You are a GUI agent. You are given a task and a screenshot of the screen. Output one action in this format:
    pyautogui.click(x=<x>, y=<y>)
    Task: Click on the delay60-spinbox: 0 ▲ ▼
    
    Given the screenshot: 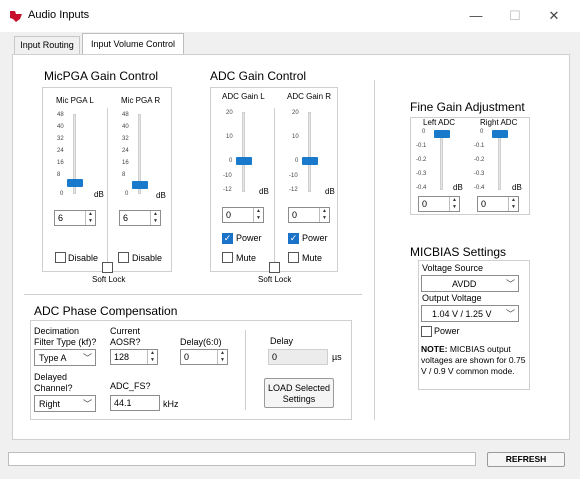 What is the action you would take?
    pyautogui.click(x=204, y=357)
    